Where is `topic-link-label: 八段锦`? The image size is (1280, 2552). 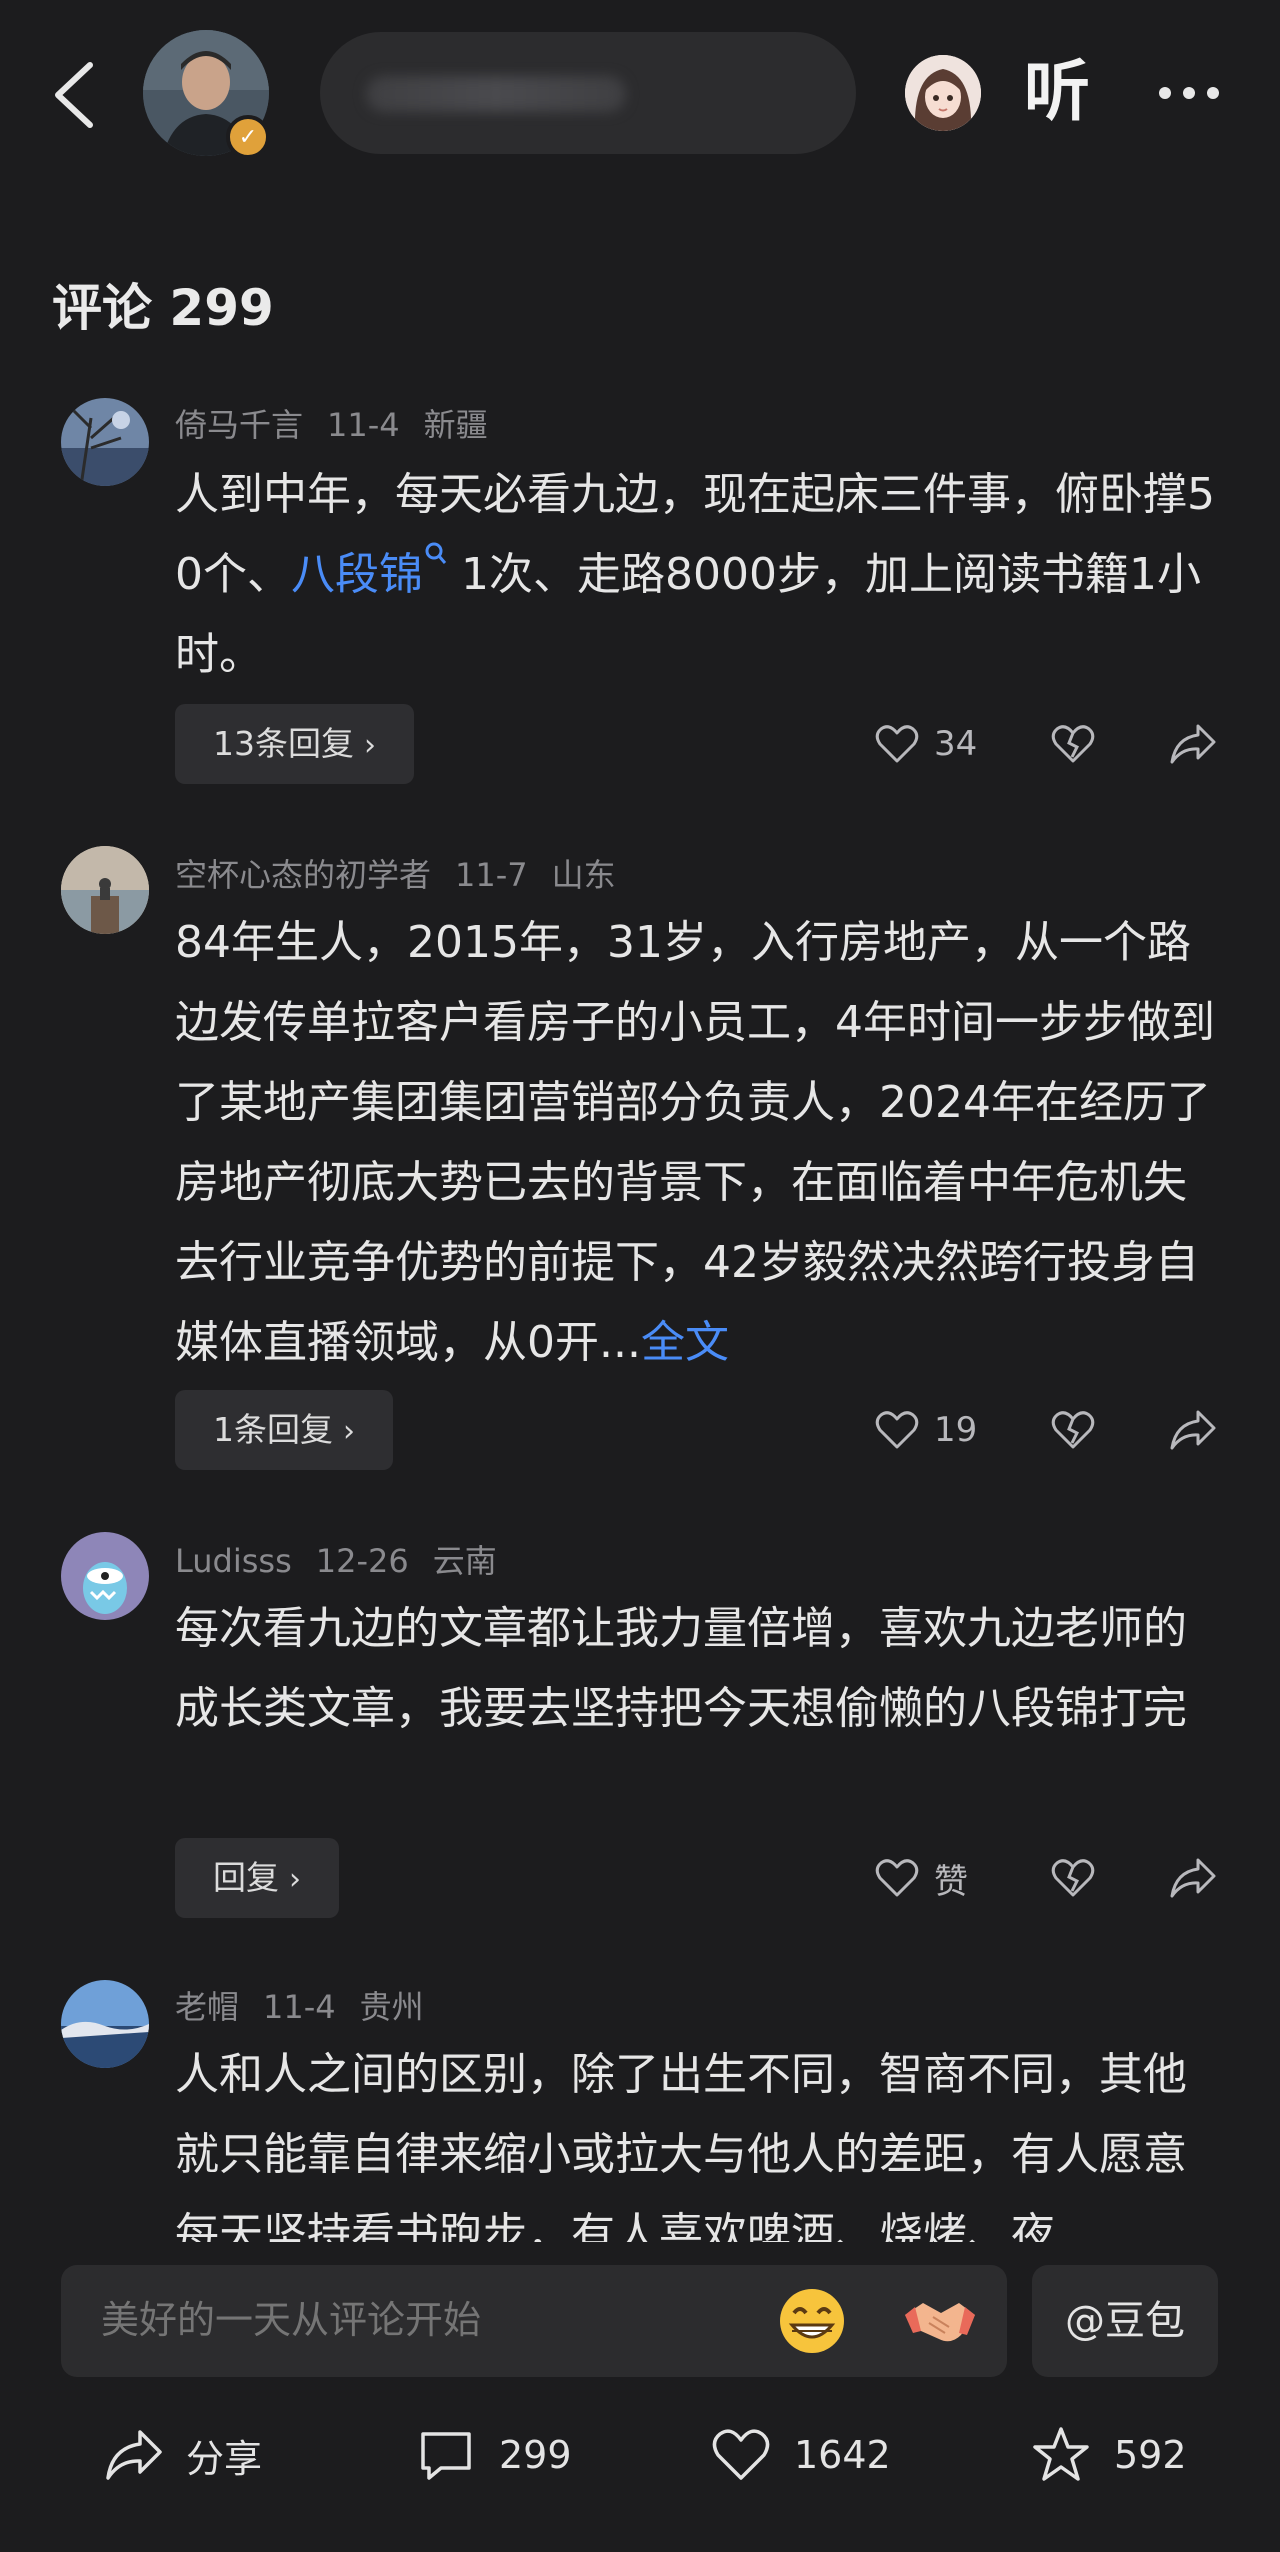 topic-link-label: 八段锦 is located at coordinates (357, 574).